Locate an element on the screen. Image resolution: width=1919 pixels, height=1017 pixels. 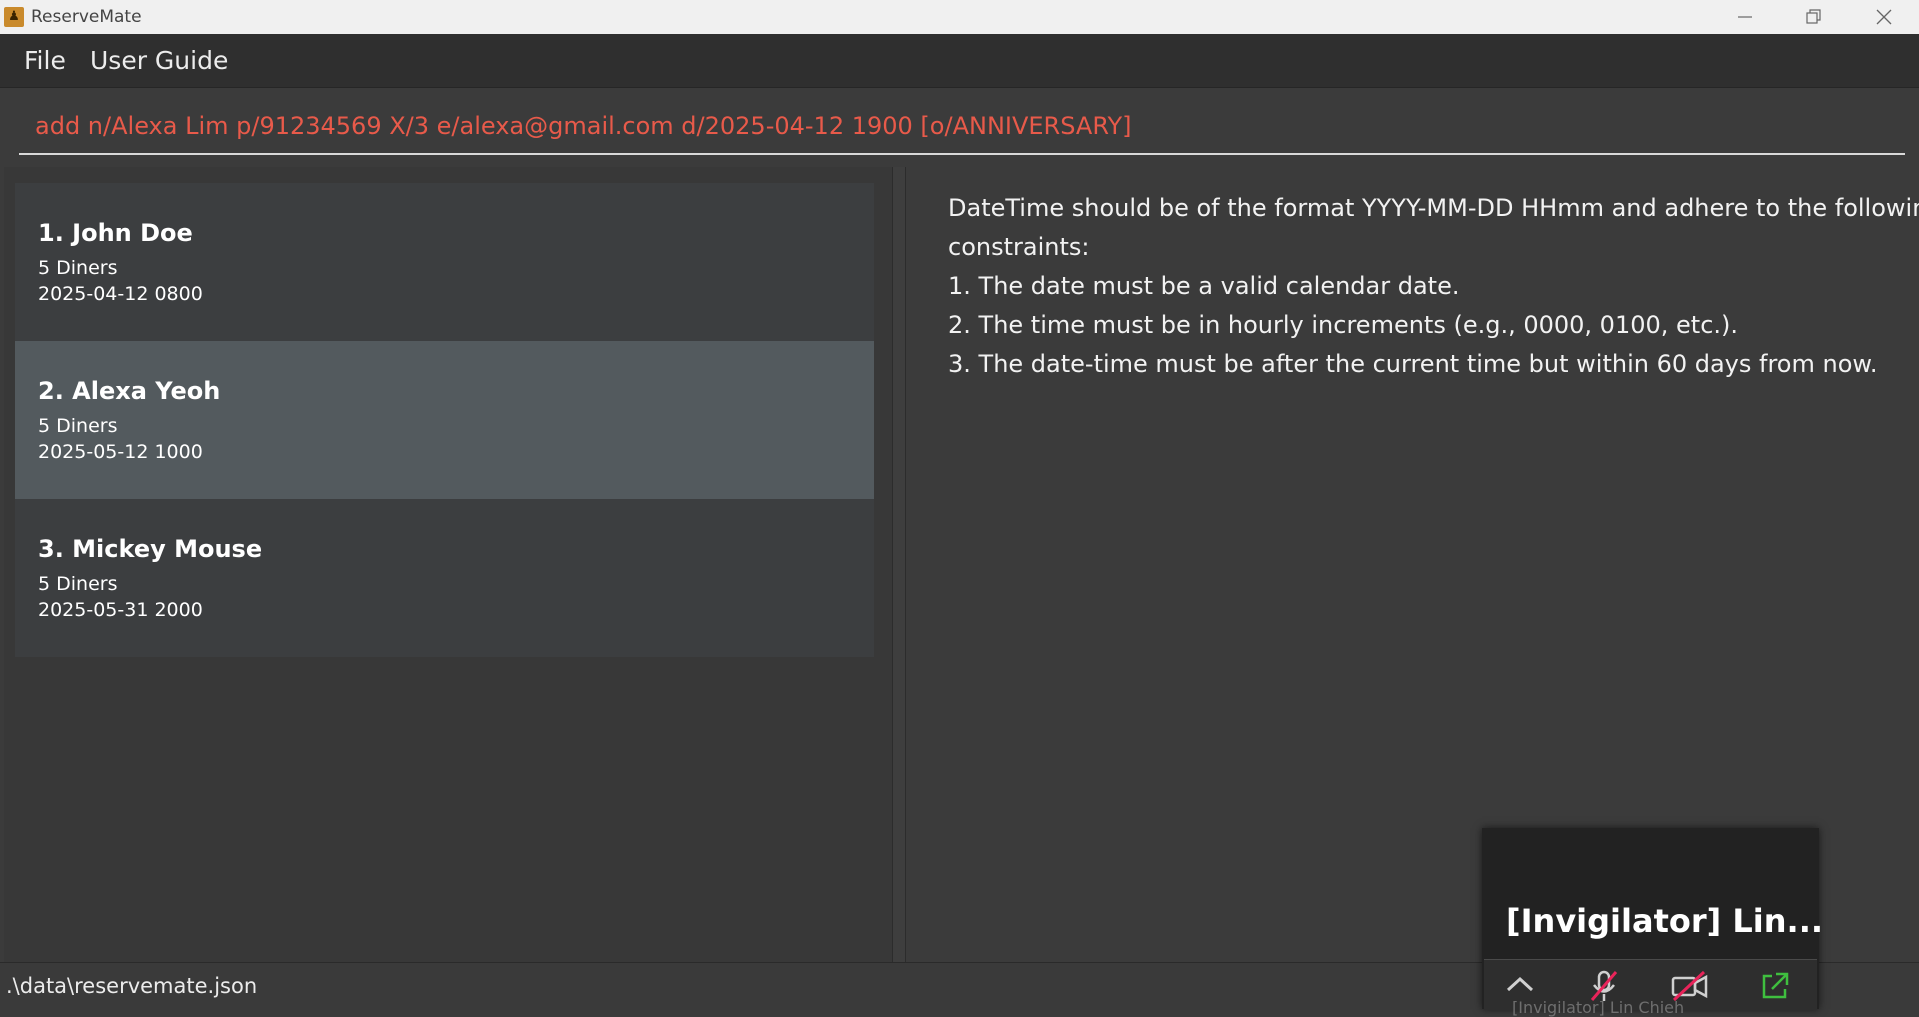
minimize-icon is located at coordinates (1745, 17).